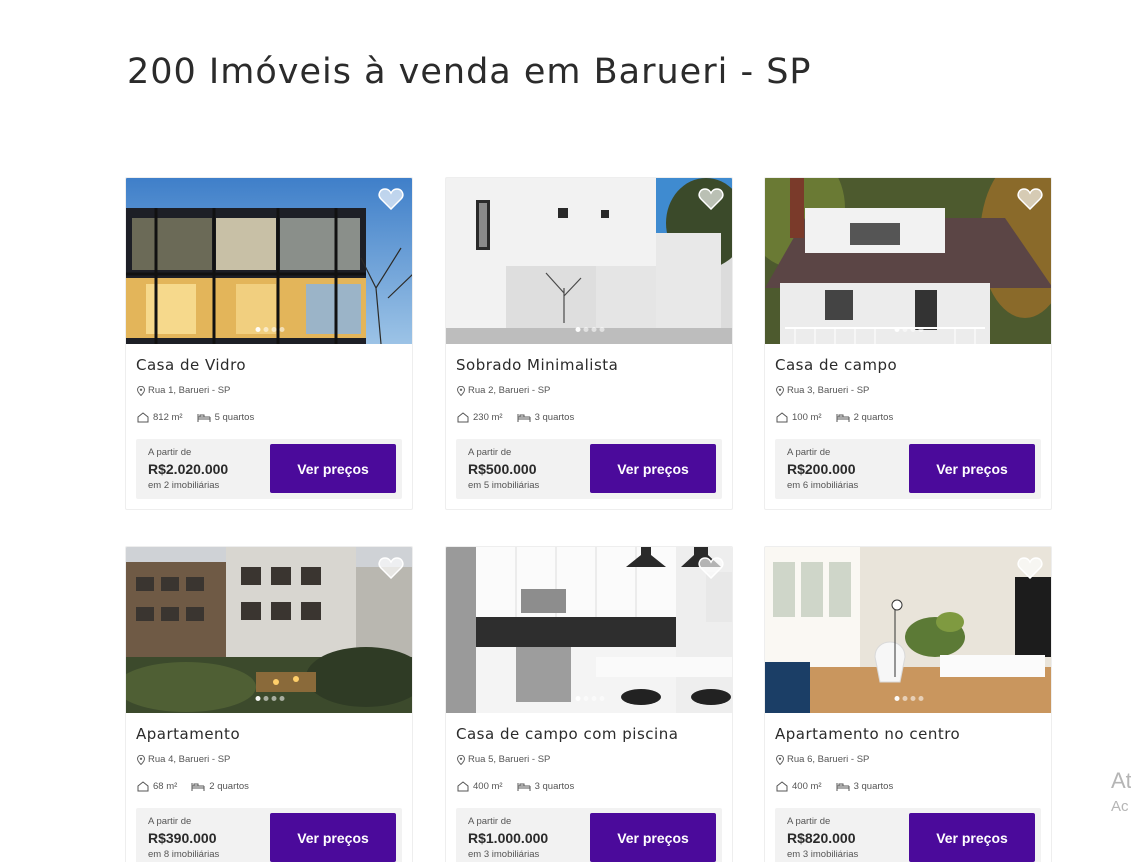  I want to click on listing-address: Rua 2, Barueri - SP, so click(503, 390).